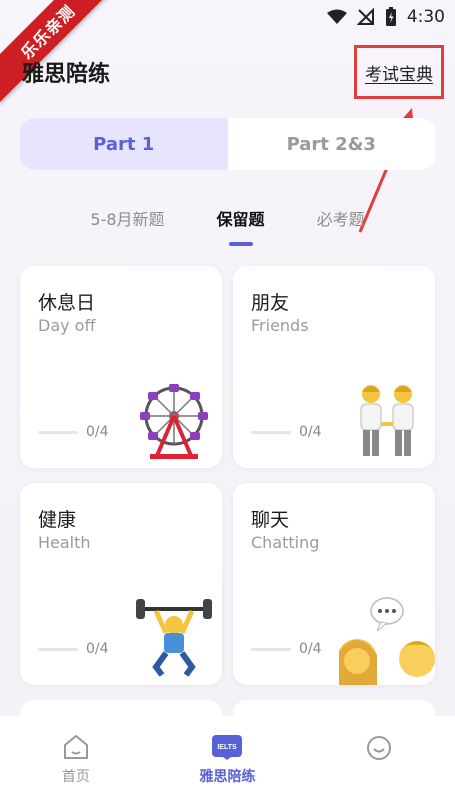 The height and width of the screenshot is (808, 455). What do you see at coordinates (390, 16) in the screenshot?
I see `battery-icon` at bounding box center [390, 16].